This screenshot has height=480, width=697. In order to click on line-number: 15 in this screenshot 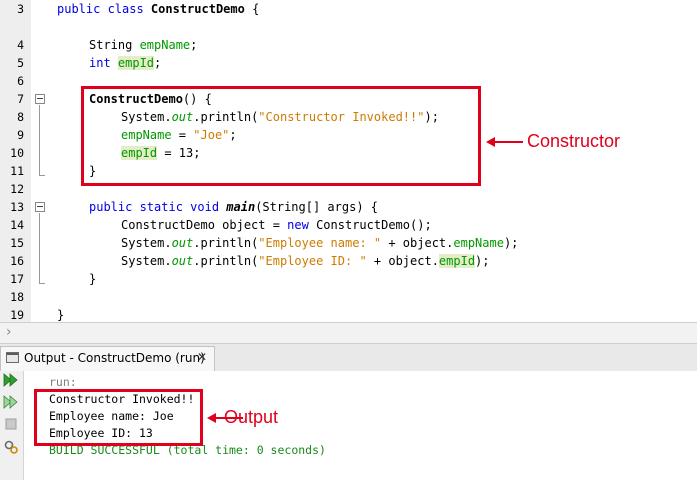, I will do `click(17, 243)`.